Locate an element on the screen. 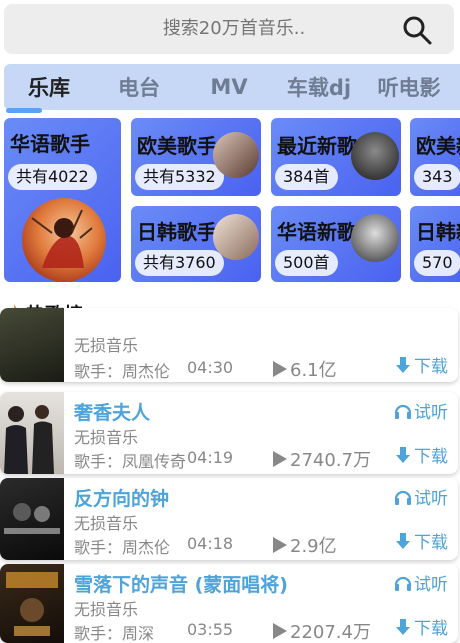  song-plays: 2207.4万 is located at coordinates (321, 630).